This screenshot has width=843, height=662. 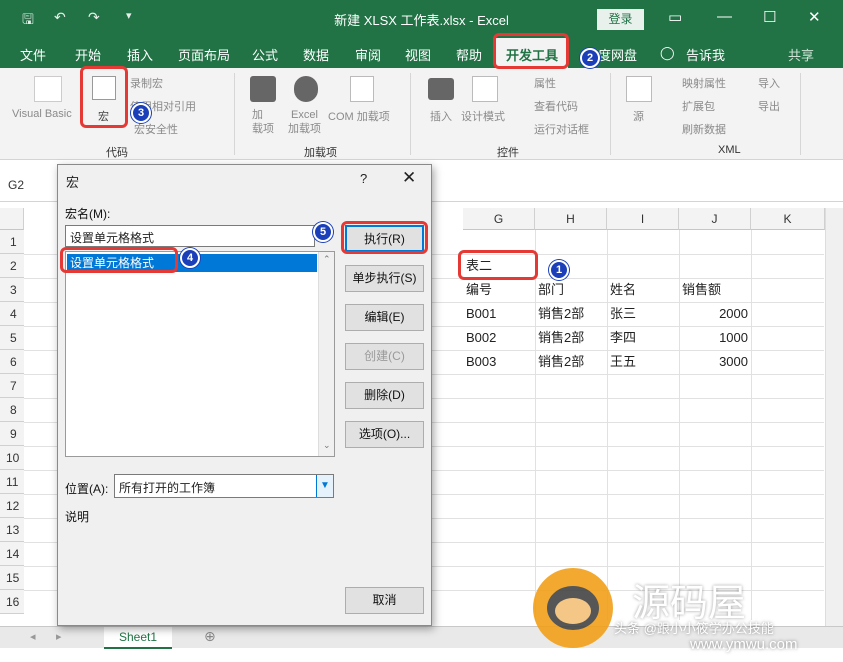 I want to click on macro-list: 设置单元格格式 ⌃ ⌄, so click(x=200, y=354).